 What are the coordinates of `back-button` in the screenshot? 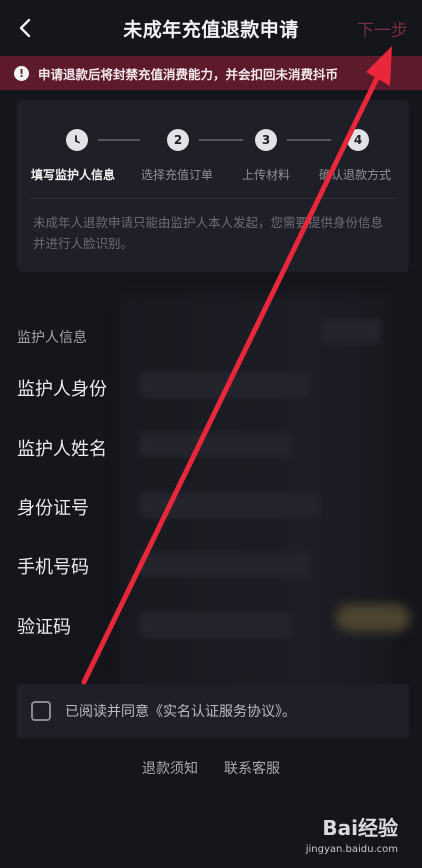 It's located at (26, 28).